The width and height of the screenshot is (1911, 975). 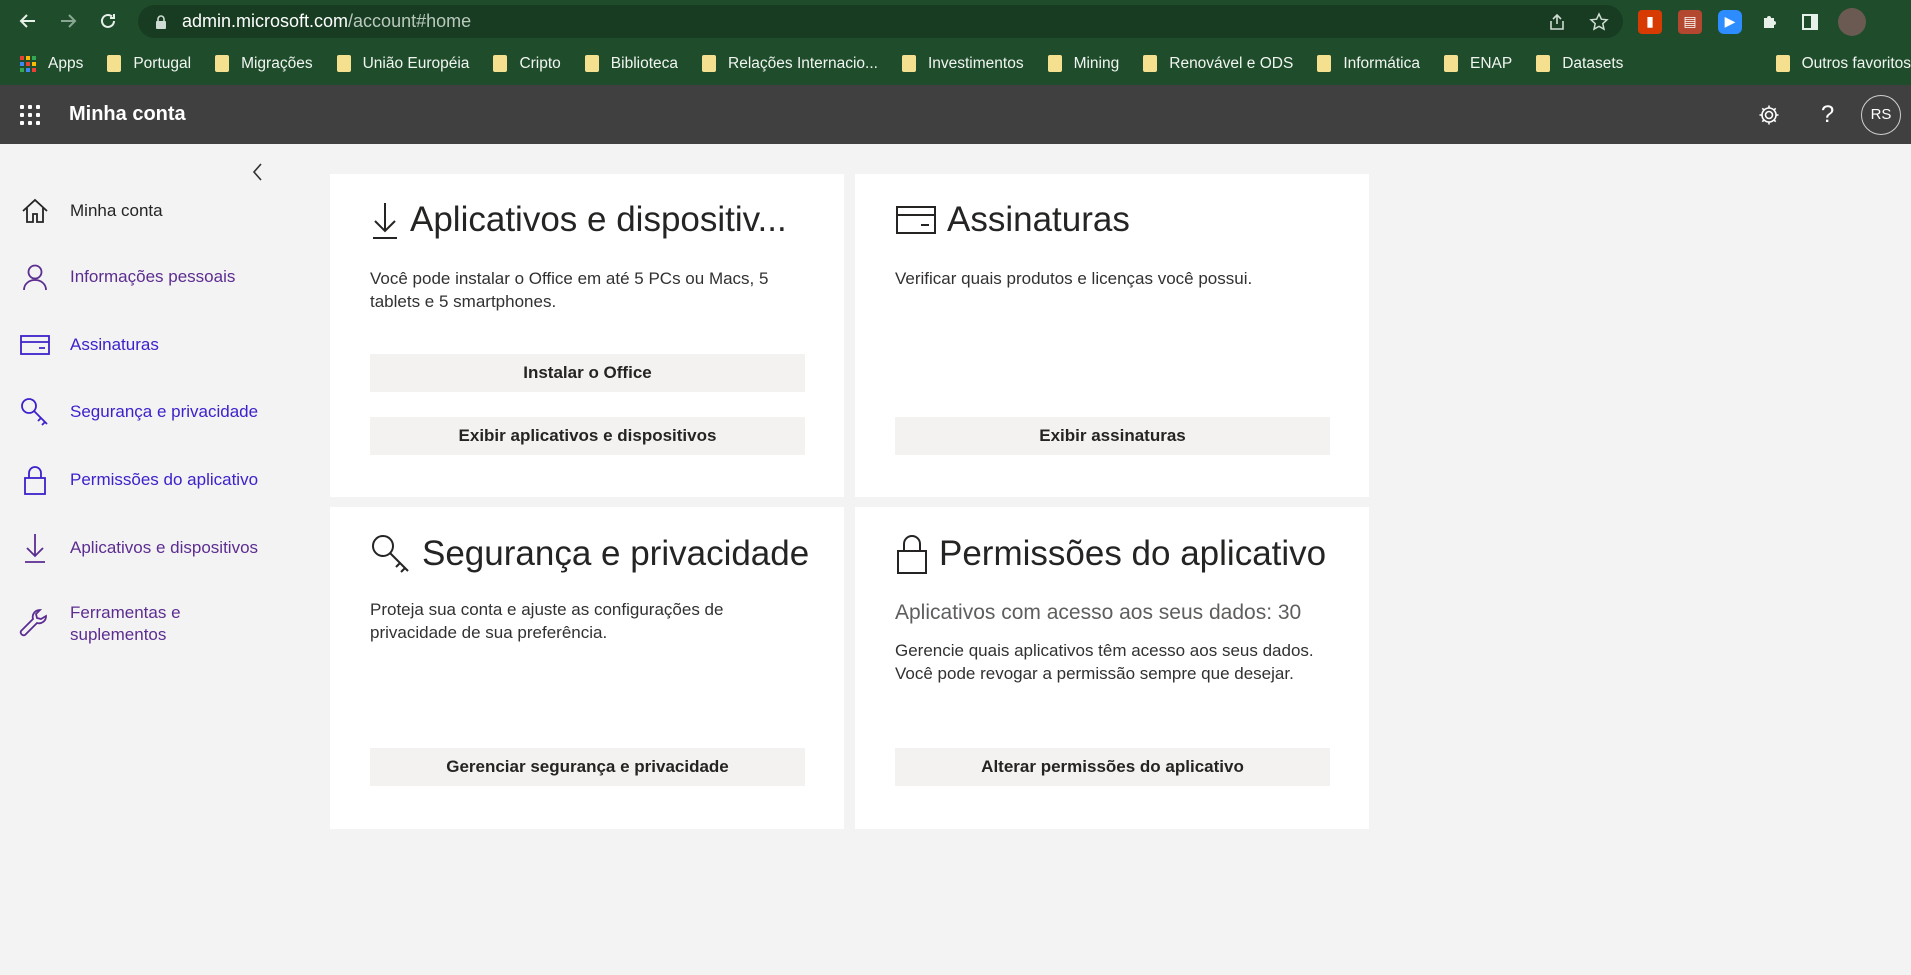 I want to click on settings-button, so click(x=1768, y=114).